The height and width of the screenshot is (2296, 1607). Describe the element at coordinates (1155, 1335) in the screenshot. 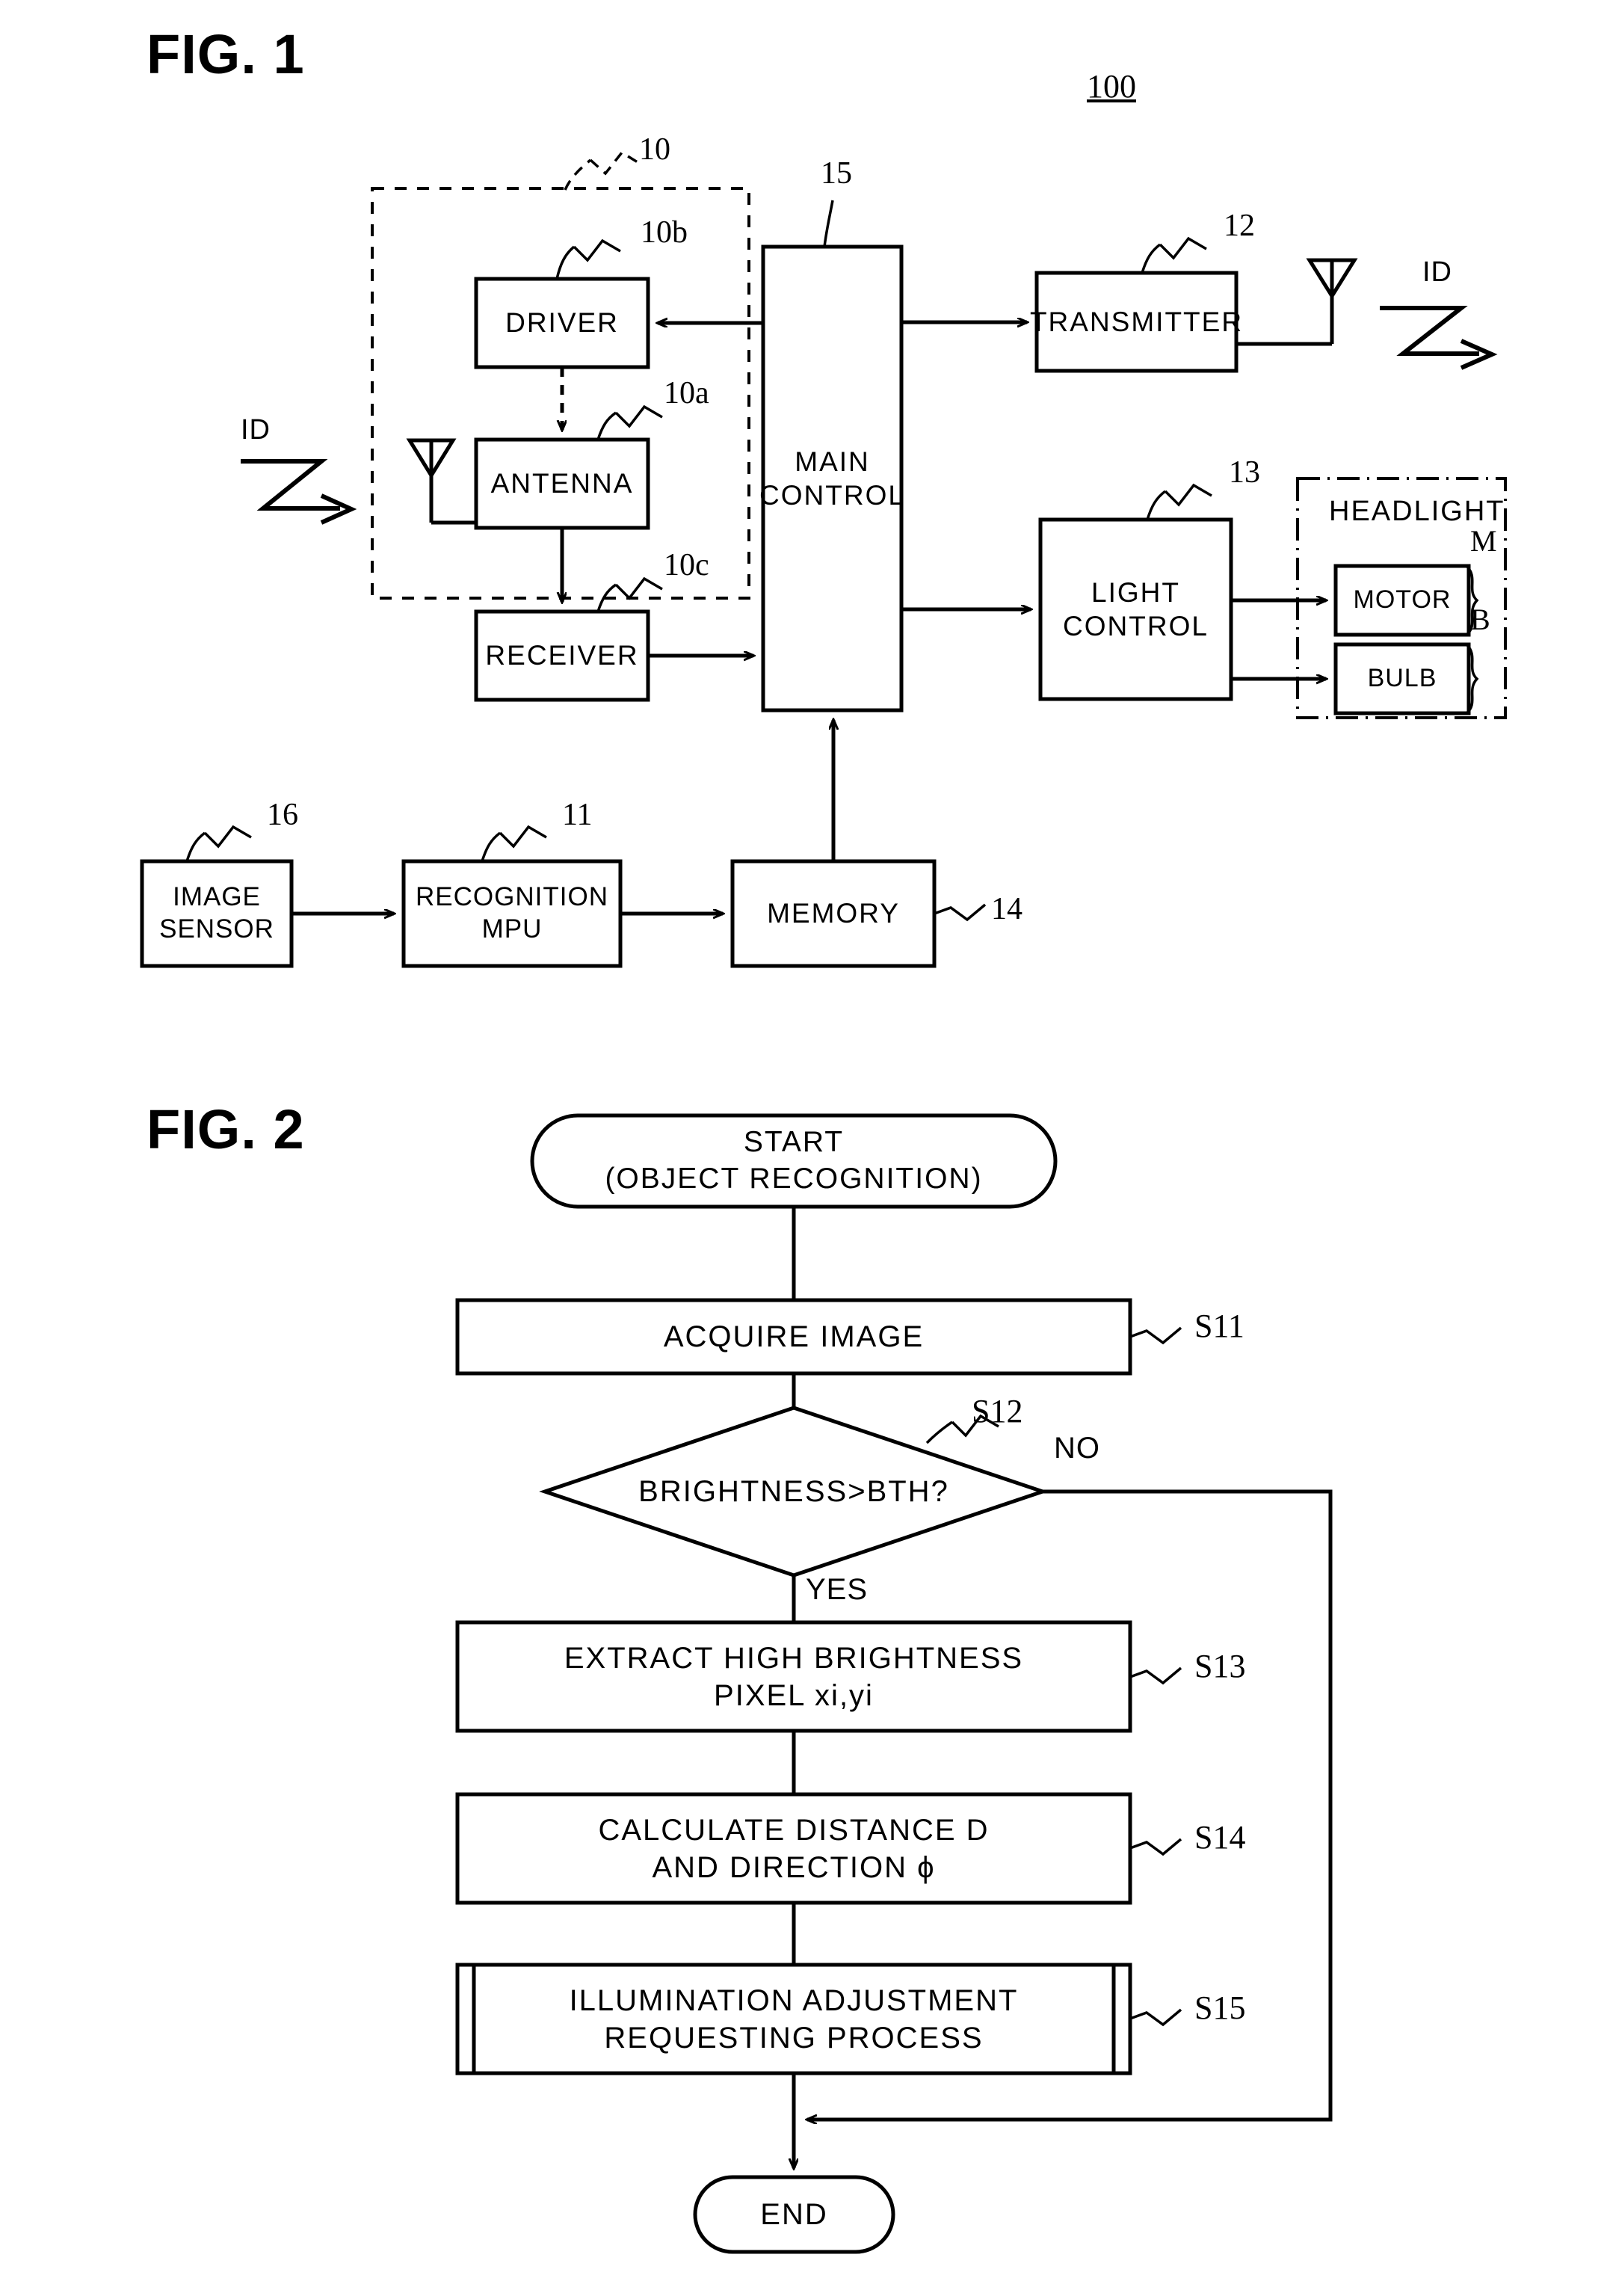

I see `leader-s11` at that location.